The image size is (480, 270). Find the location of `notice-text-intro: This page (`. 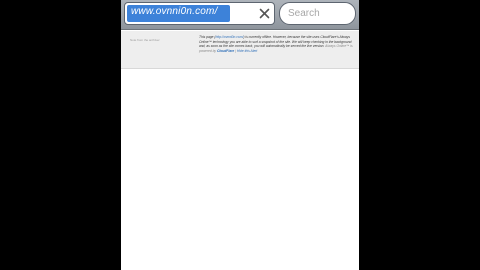

notice-text-intro: This page ( is located at coordinates (207, 37).